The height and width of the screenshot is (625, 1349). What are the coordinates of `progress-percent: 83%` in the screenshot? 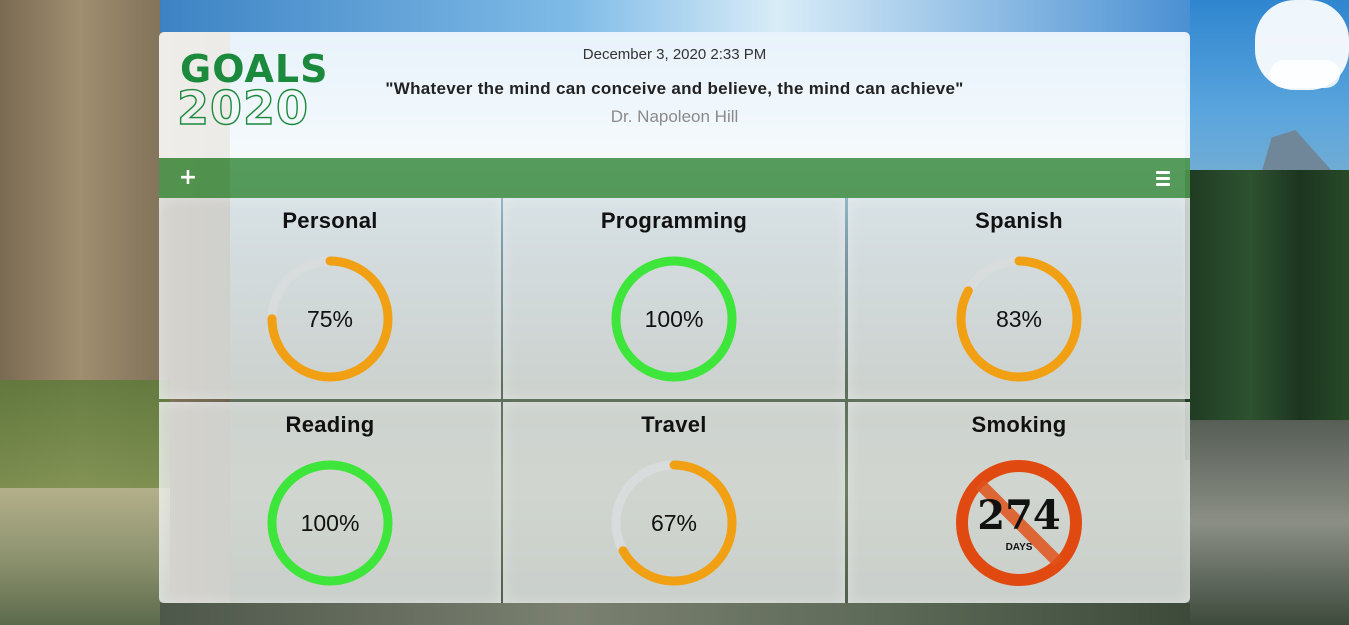 It's located at (1019, 319).